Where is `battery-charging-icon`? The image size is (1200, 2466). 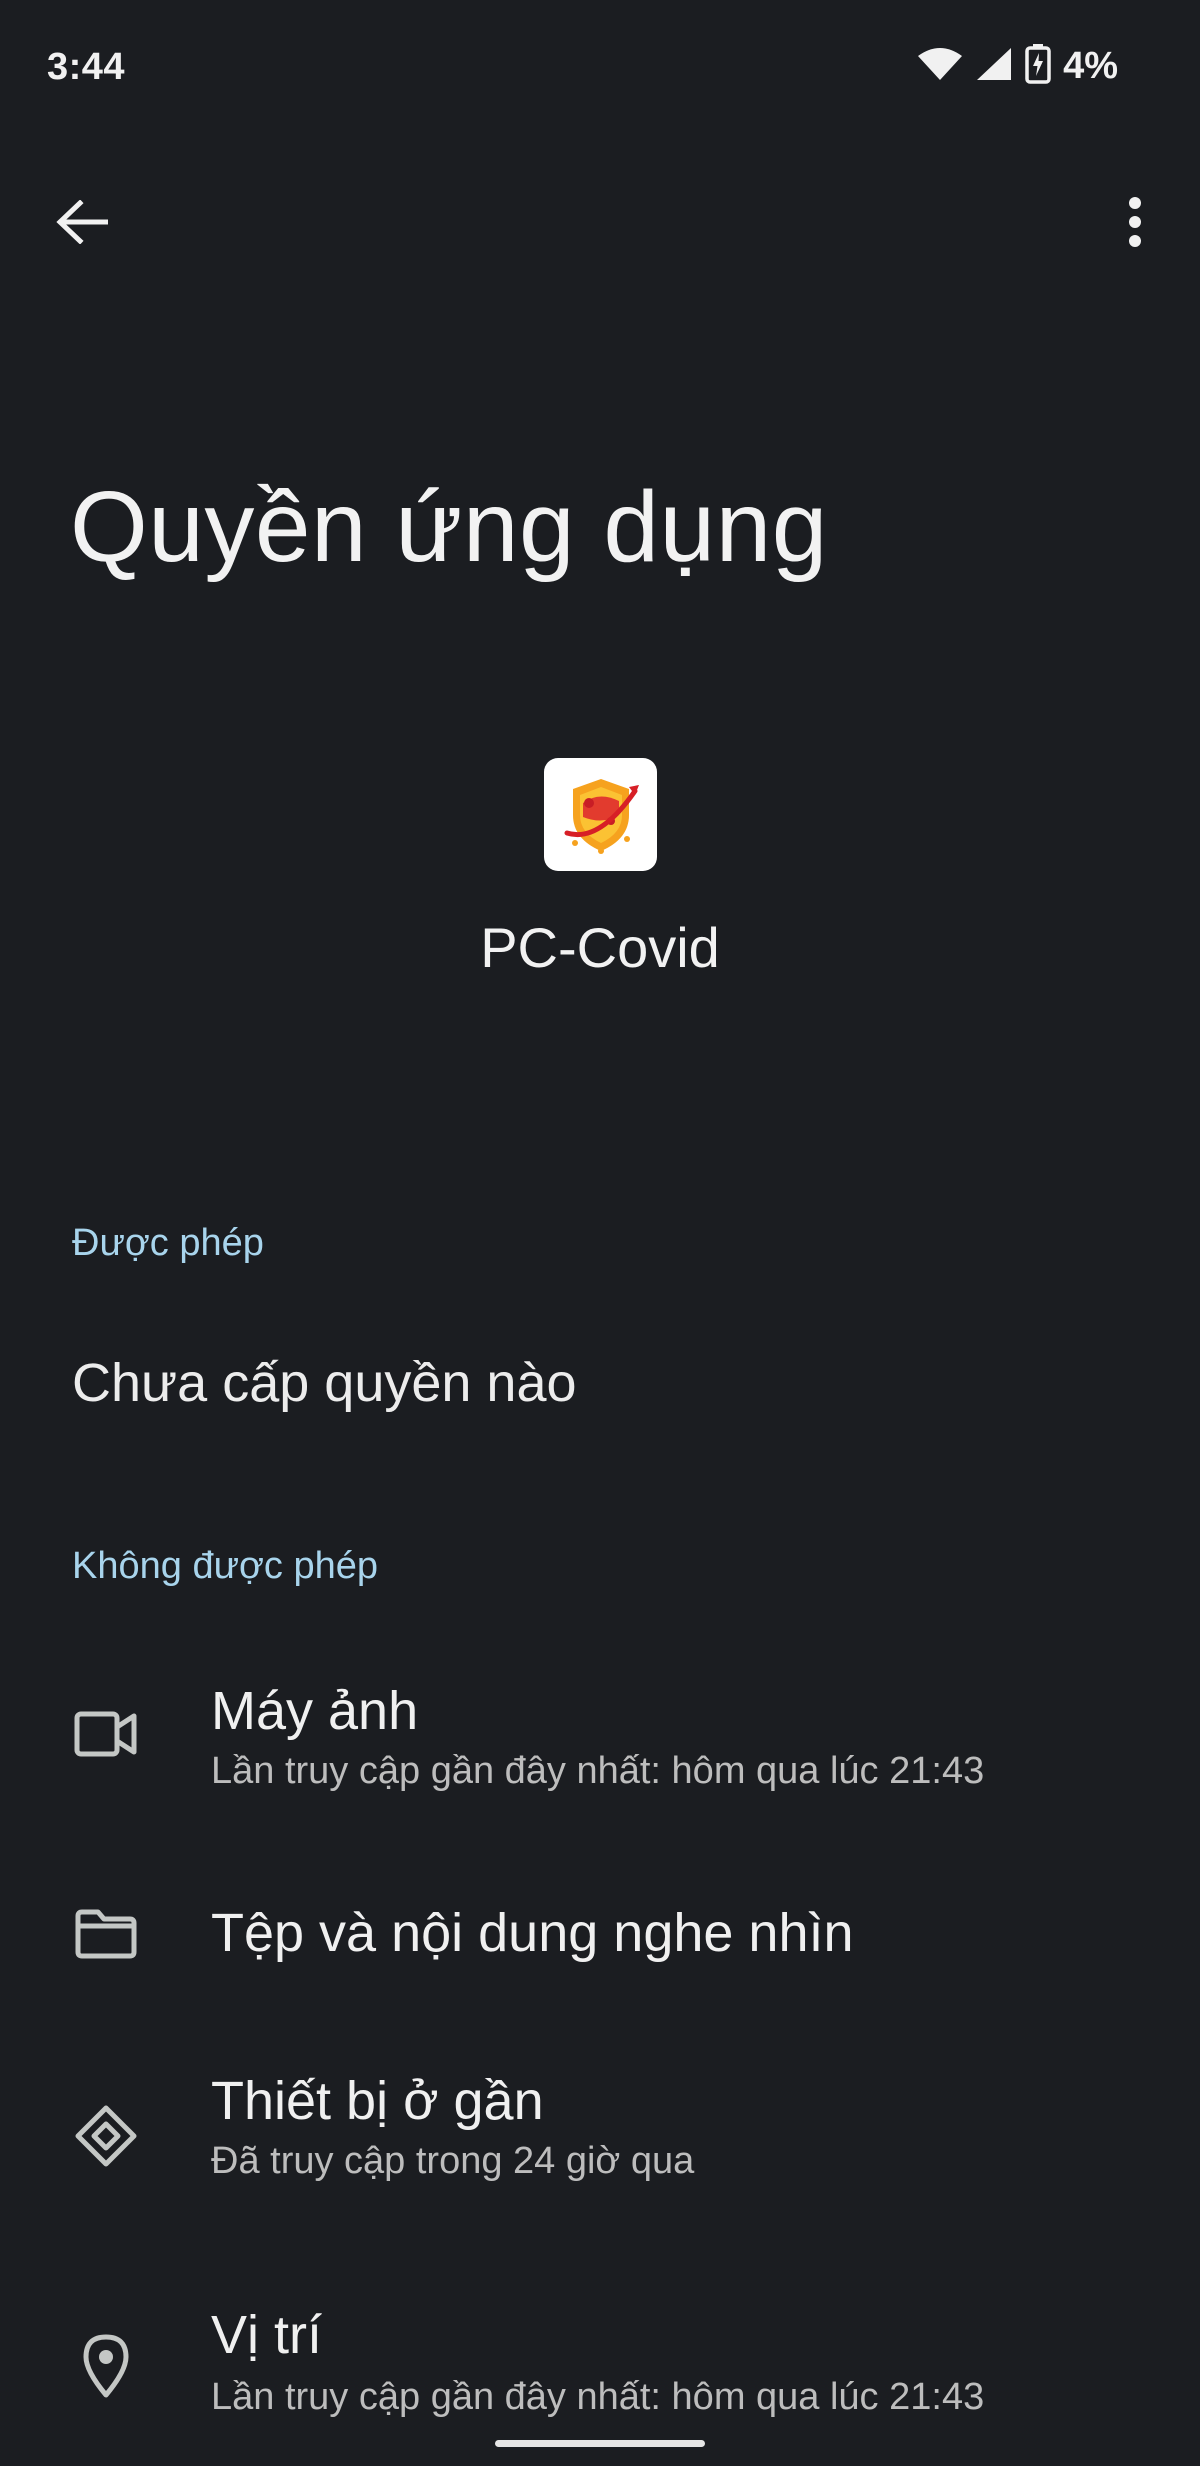 battery-charging-icon is located at coordinates (1038, 66).